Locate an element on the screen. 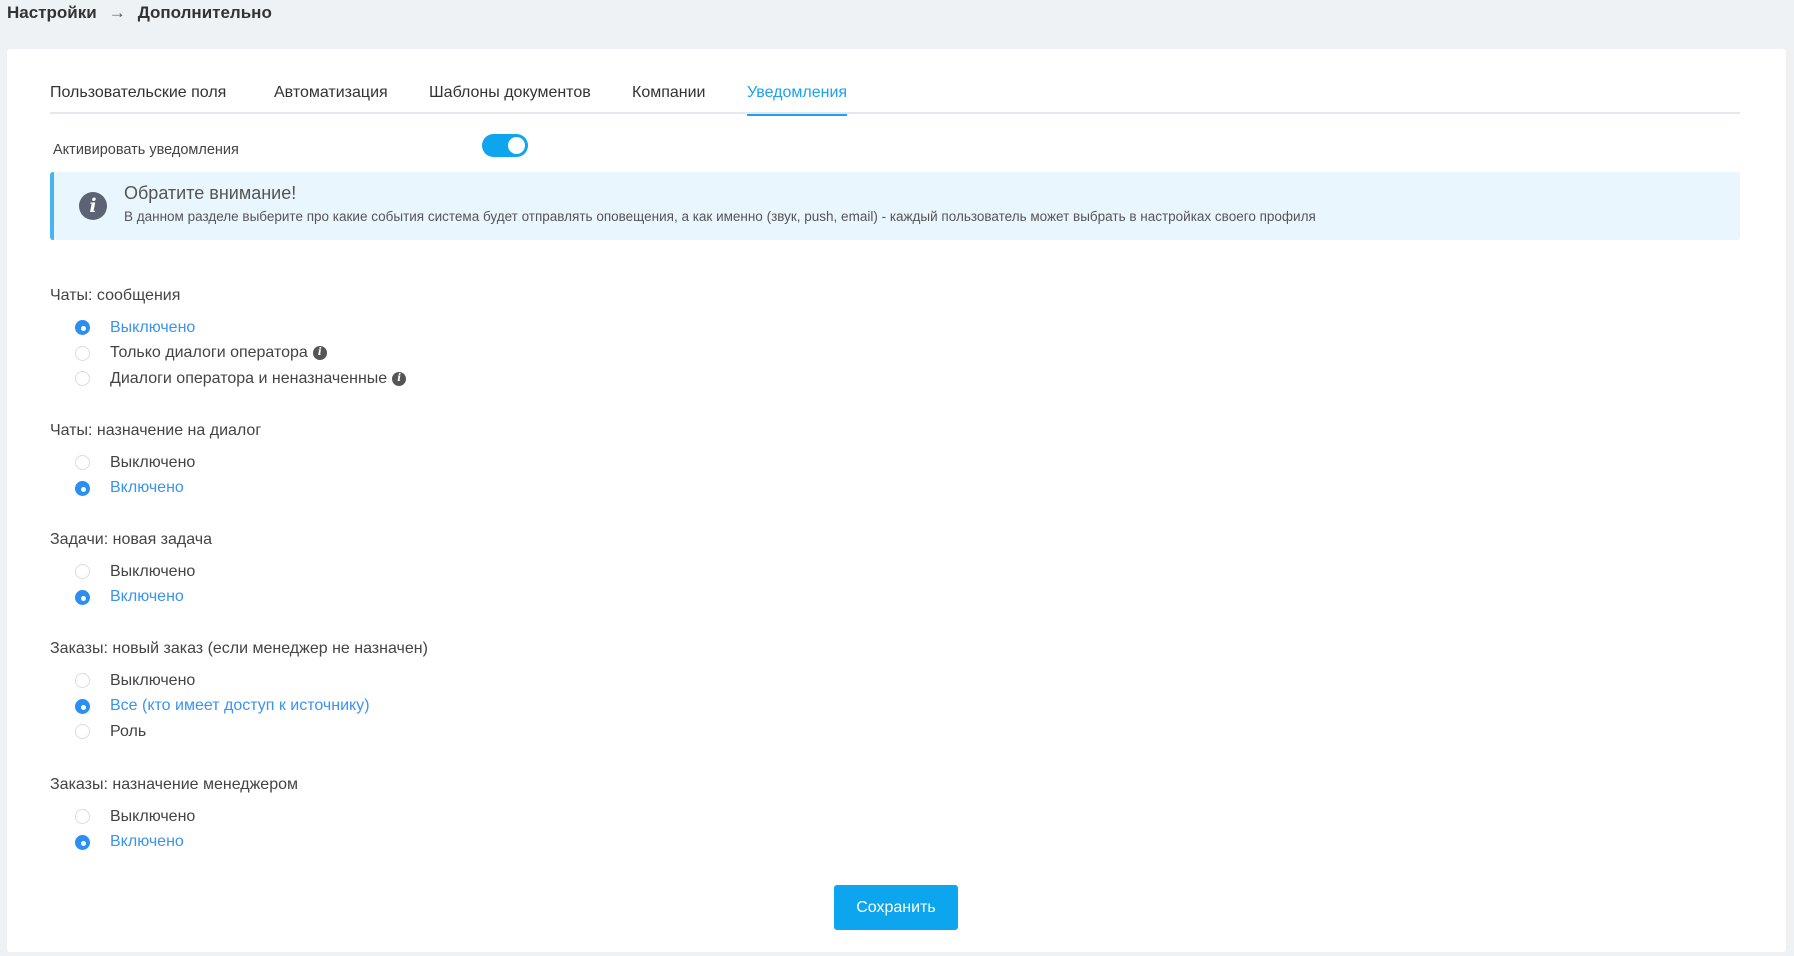 Image resolution: width=1794 pixels, height=956 pixels. radio-option: Только диалоги оператора i is located at coordinates (228, 354).